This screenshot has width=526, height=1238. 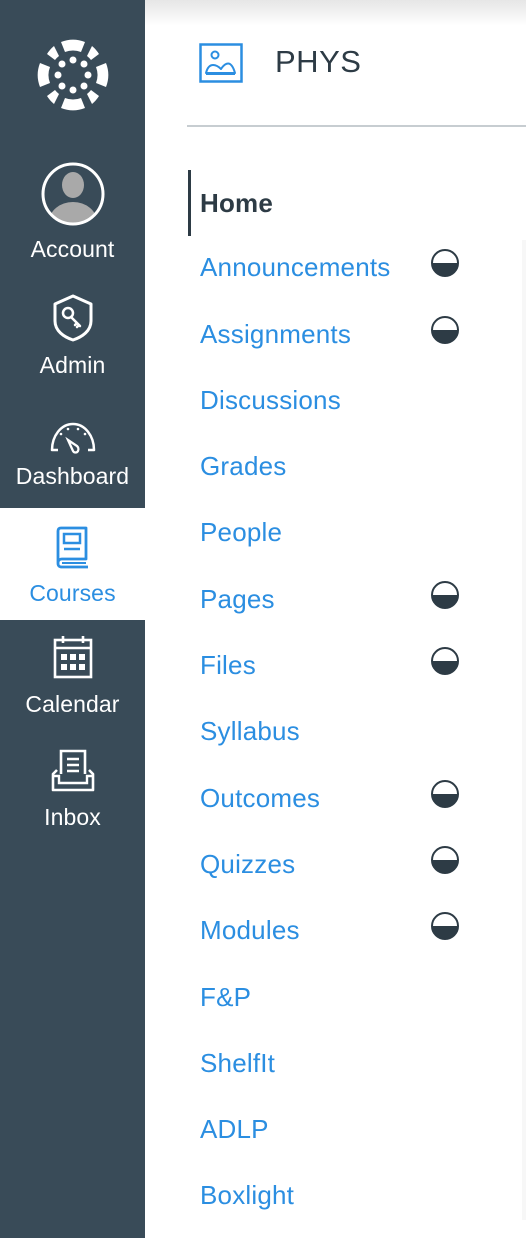 What do you see at coordinates (72, 476) in the screenshot?
I see `nav-label-dashboard: Dashboard` at bounding box center [72, 476].